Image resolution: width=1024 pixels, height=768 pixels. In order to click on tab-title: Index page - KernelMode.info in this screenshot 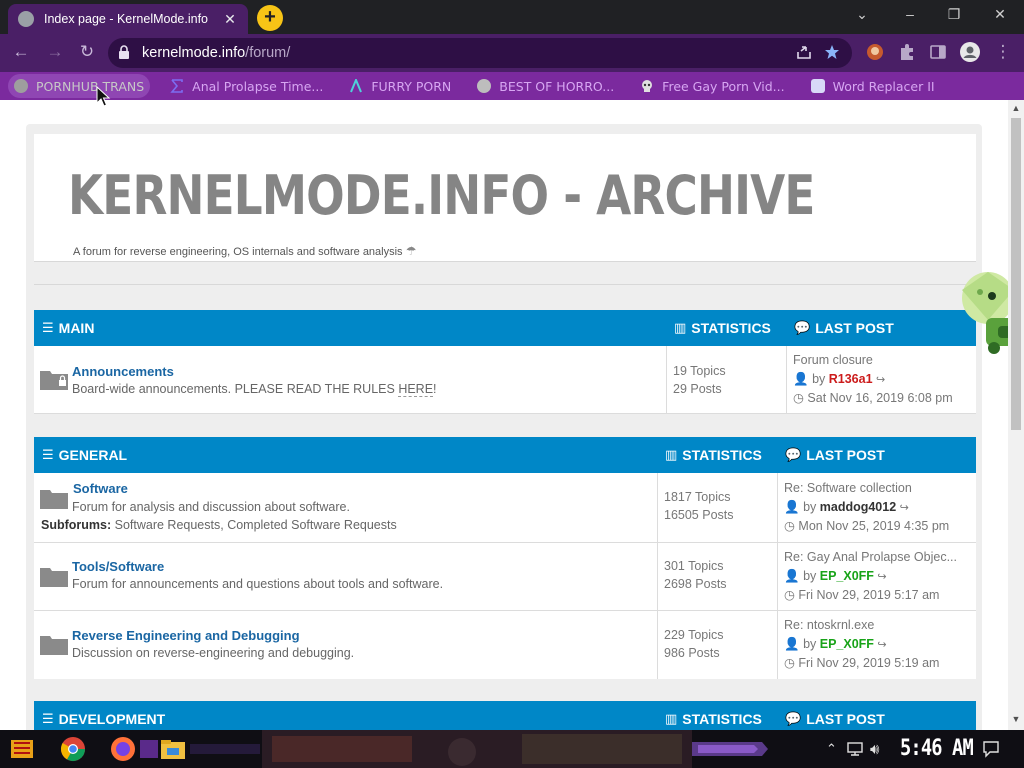, I will do `click(126, 19)`.